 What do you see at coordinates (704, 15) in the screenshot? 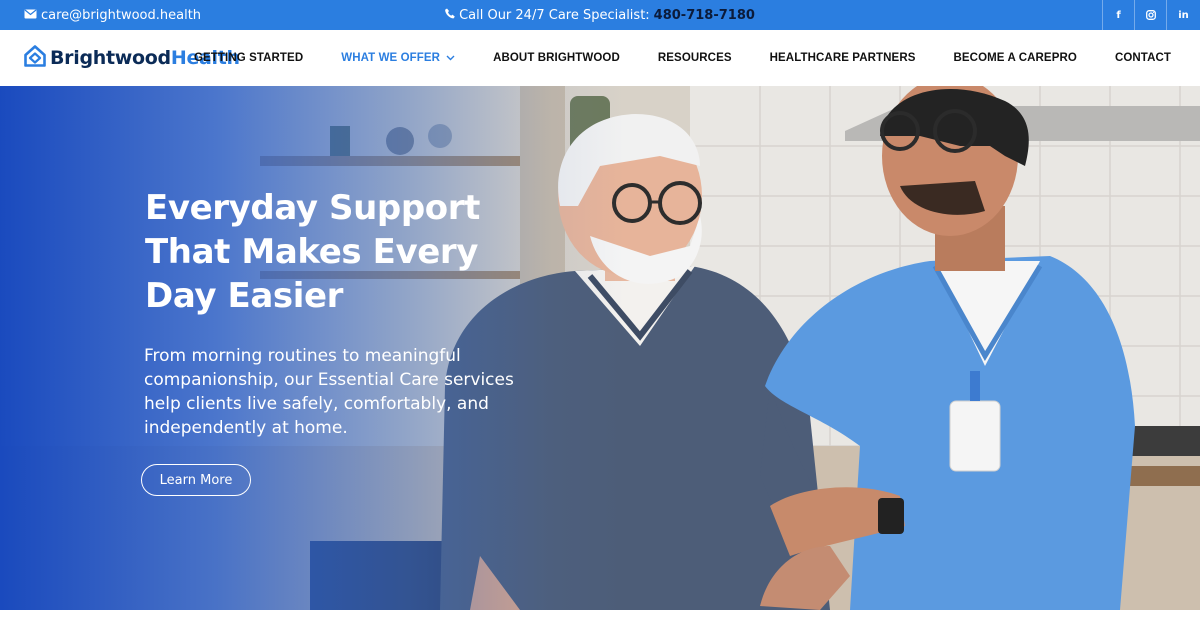
I see `phone-number: 480-718-7180` at bounding box center [704, 15].